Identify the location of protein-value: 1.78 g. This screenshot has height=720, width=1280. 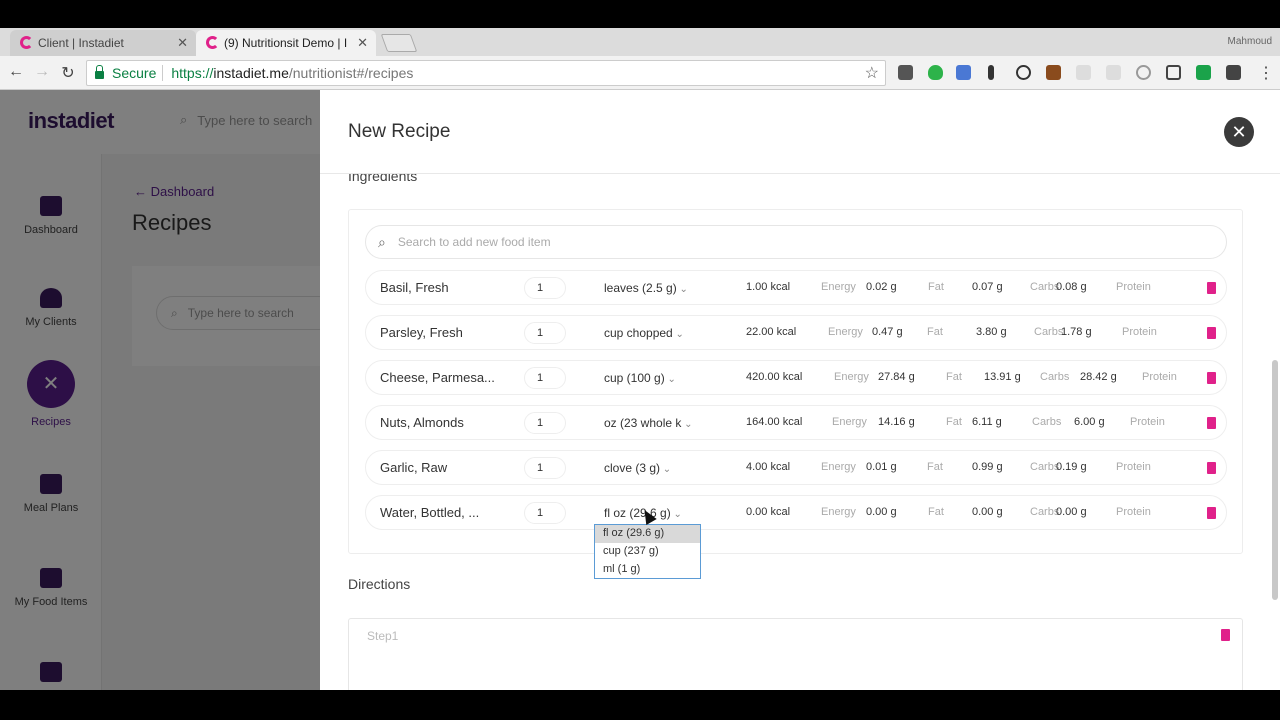
(1076, 332).